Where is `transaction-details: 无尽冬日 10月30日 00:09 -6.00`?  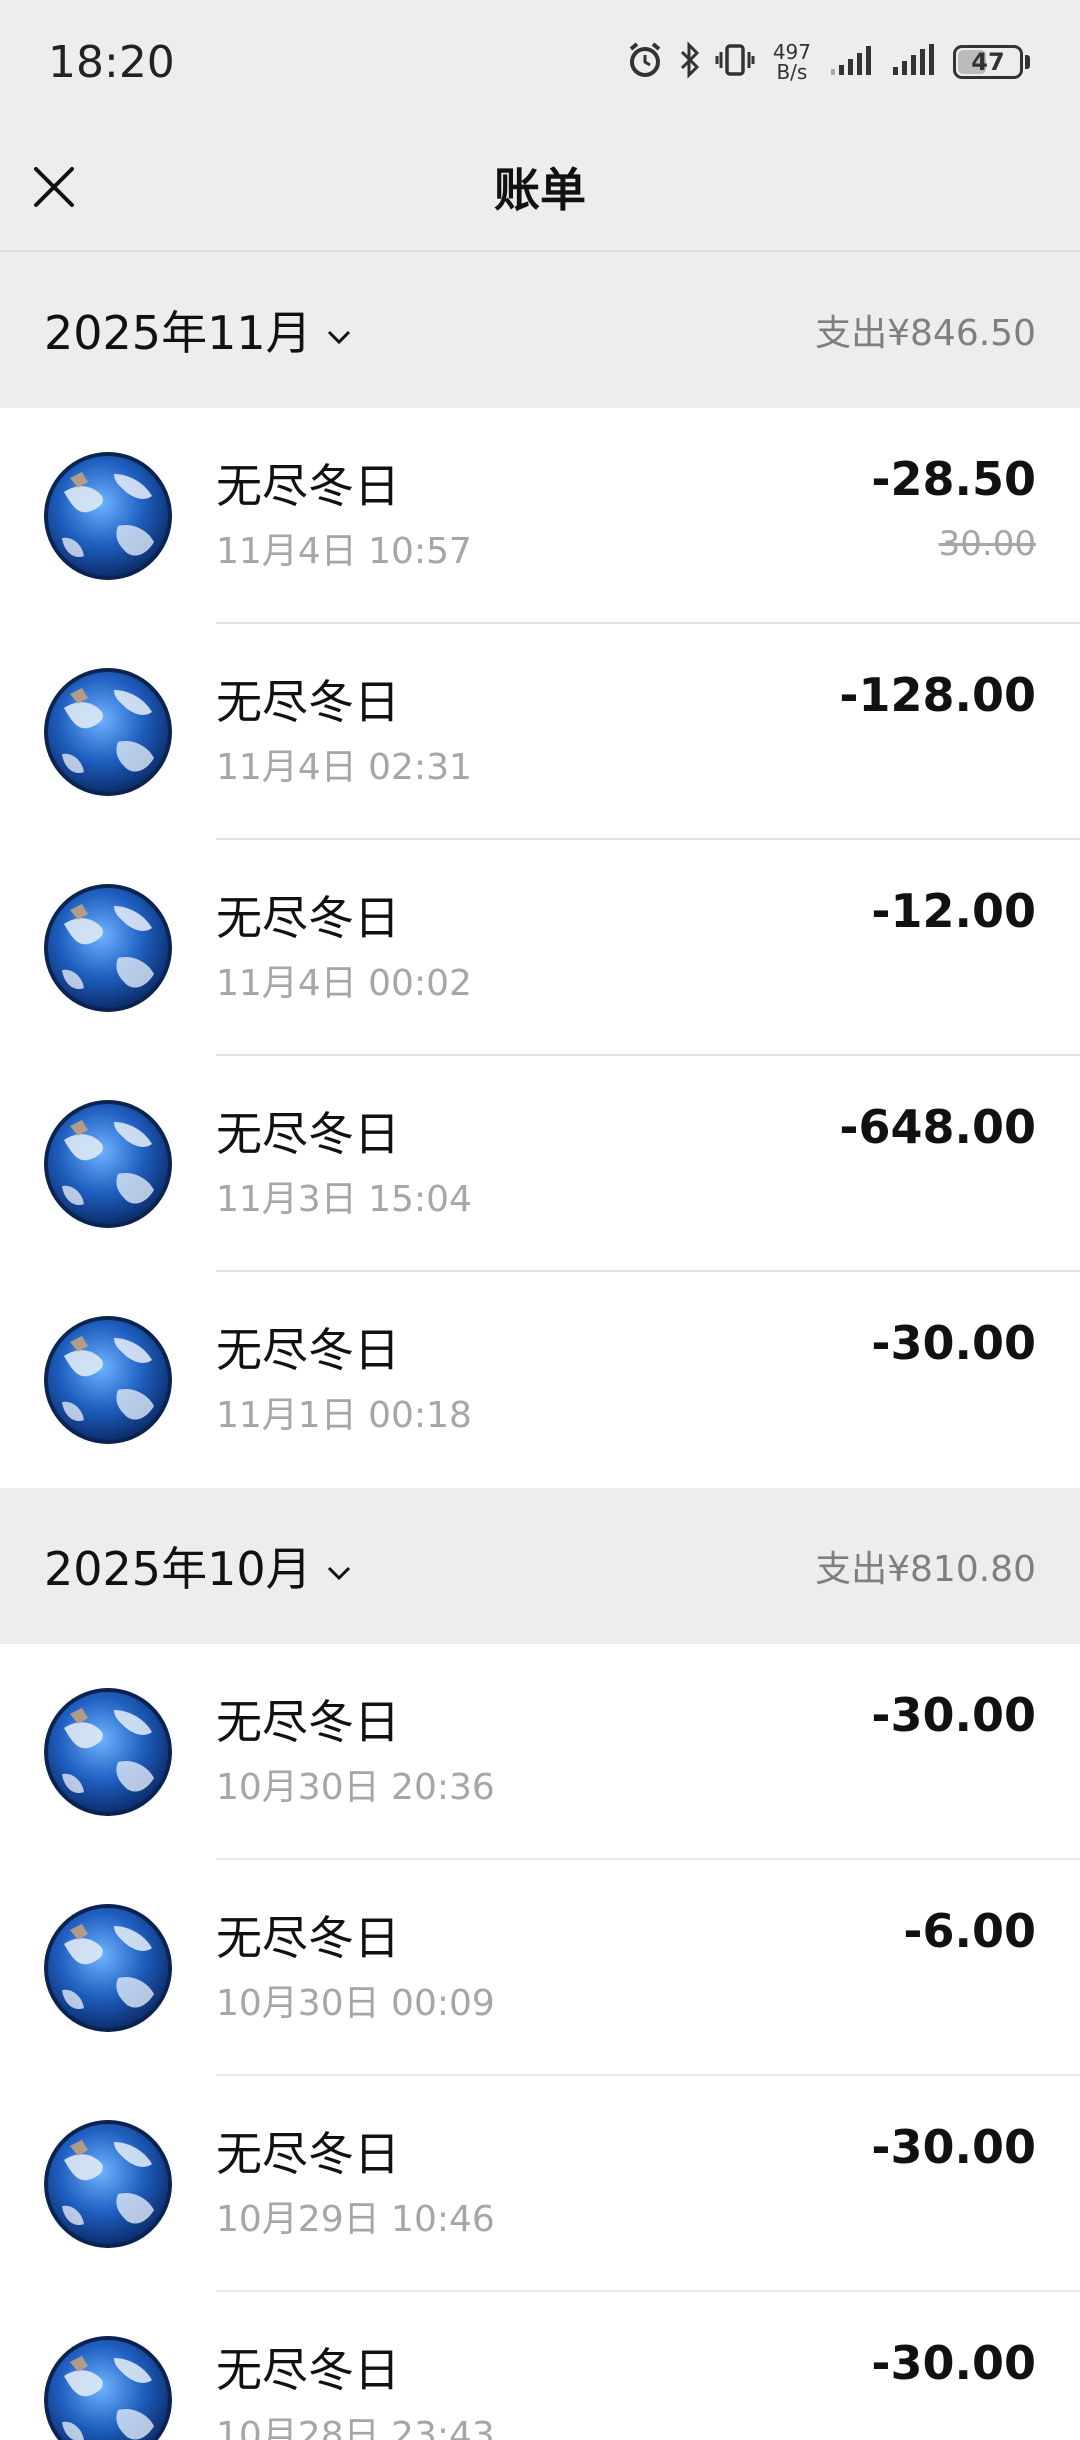 transaction-details: 无尽冬日 10月30日 00:09 -6.00 is located at coordinates (626, 1968).